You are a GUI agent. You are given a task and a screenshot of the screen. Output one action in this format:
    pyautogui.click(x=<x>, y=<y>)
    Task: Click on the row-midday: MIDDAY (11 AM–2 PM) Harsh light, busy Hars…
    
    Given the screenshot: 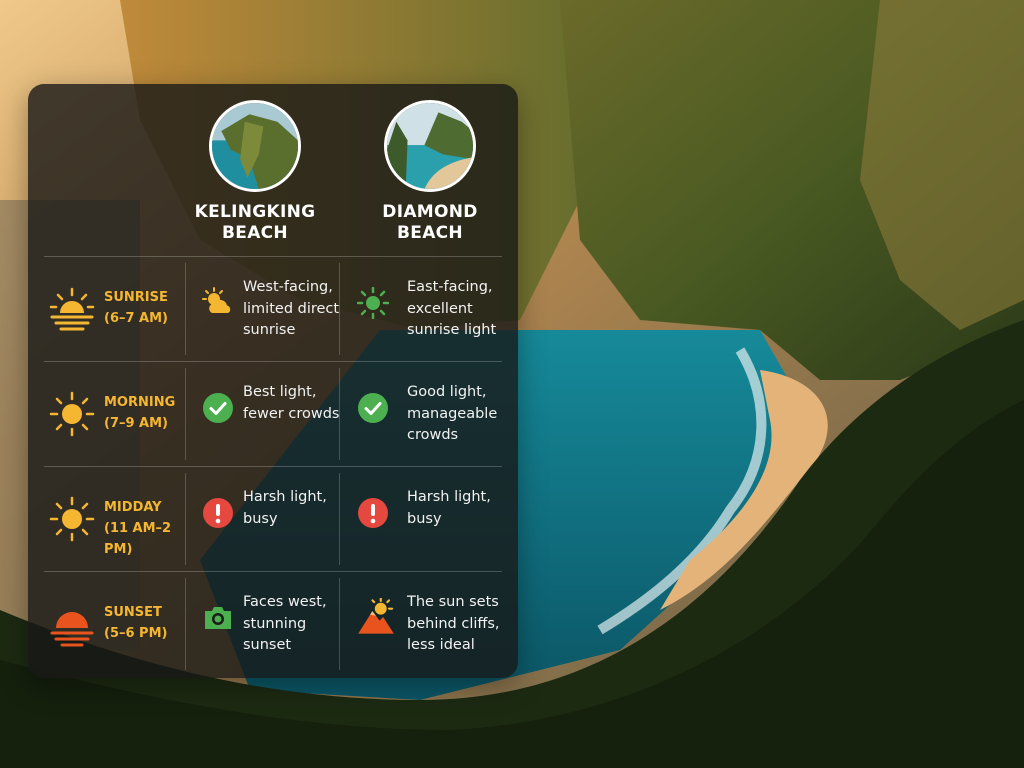 What is the action you would take?
    pyautogui.click(x=273, y=518)
    